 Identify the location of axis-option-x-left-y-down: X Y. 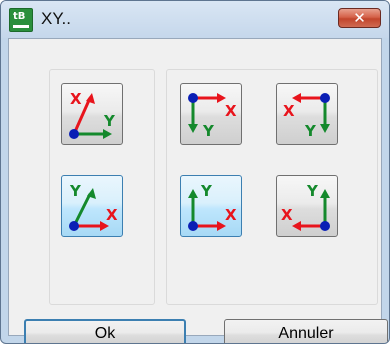
(307, 114).